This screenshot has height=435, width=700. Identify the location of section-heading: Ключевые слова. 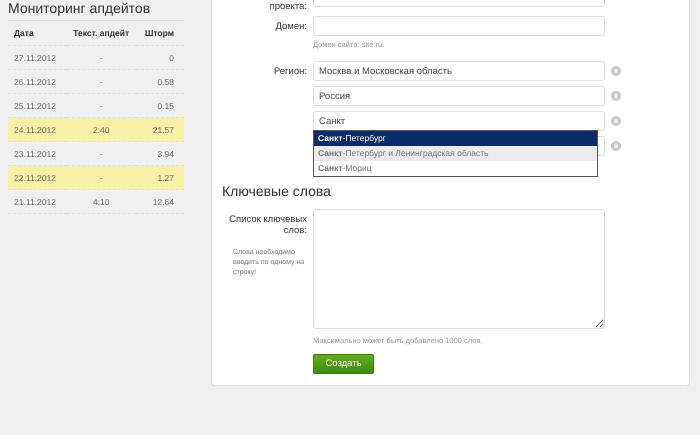
(277, 191).